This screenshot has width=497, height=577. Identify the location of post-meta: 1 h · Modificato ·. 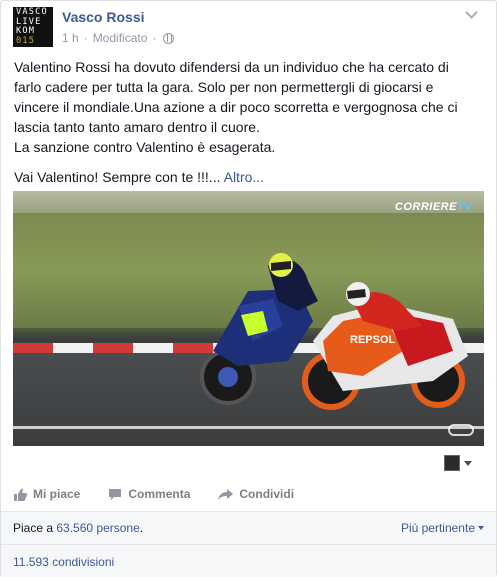
(118, 38).